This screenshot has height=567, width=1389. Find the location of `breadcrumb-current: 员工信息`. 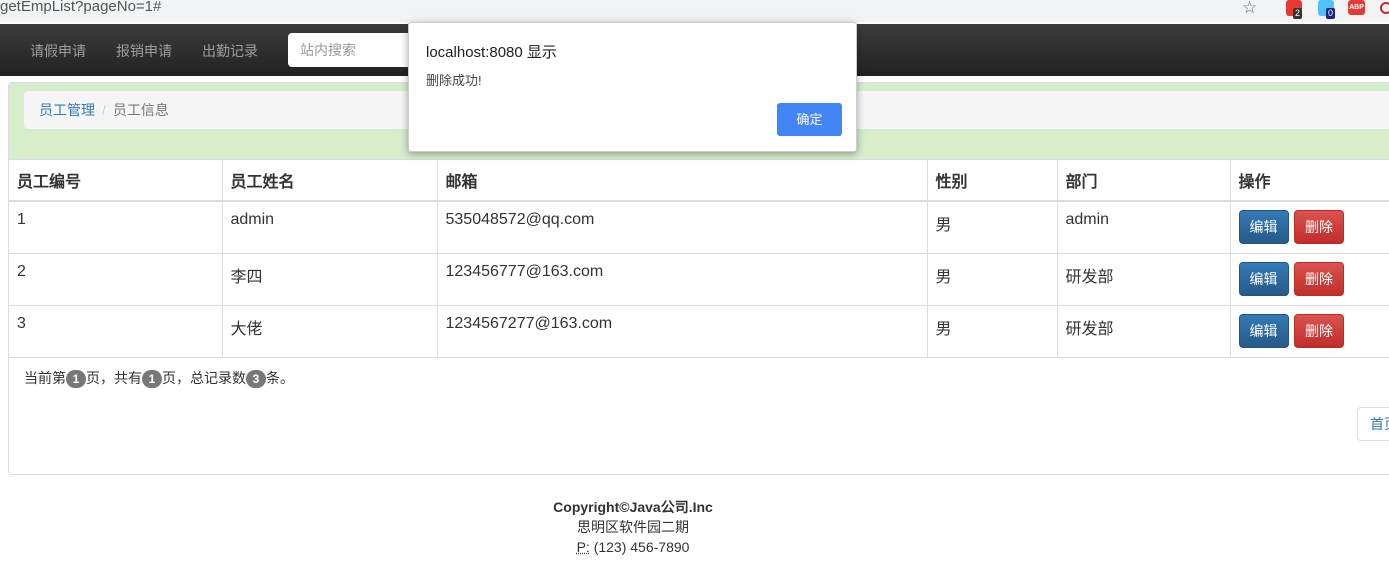

breadcrumb-current: 员工信息 is located at coordinates (140, 110).